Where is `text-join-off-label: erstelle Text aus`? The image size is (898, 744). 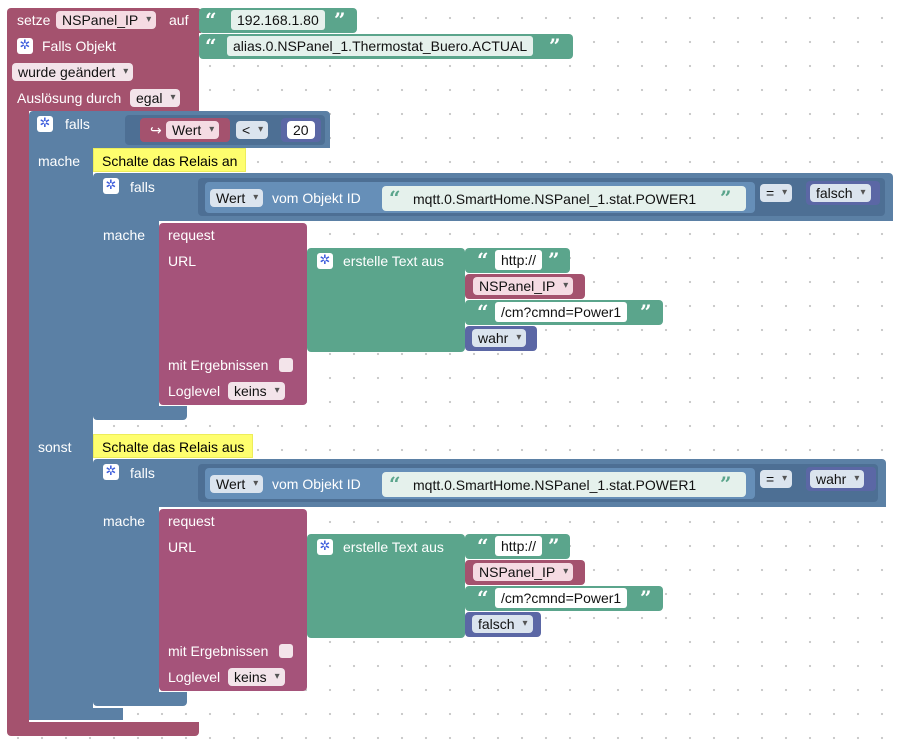 text-join-off-label: erstelle Text aus is located at coordinates (393, 547).